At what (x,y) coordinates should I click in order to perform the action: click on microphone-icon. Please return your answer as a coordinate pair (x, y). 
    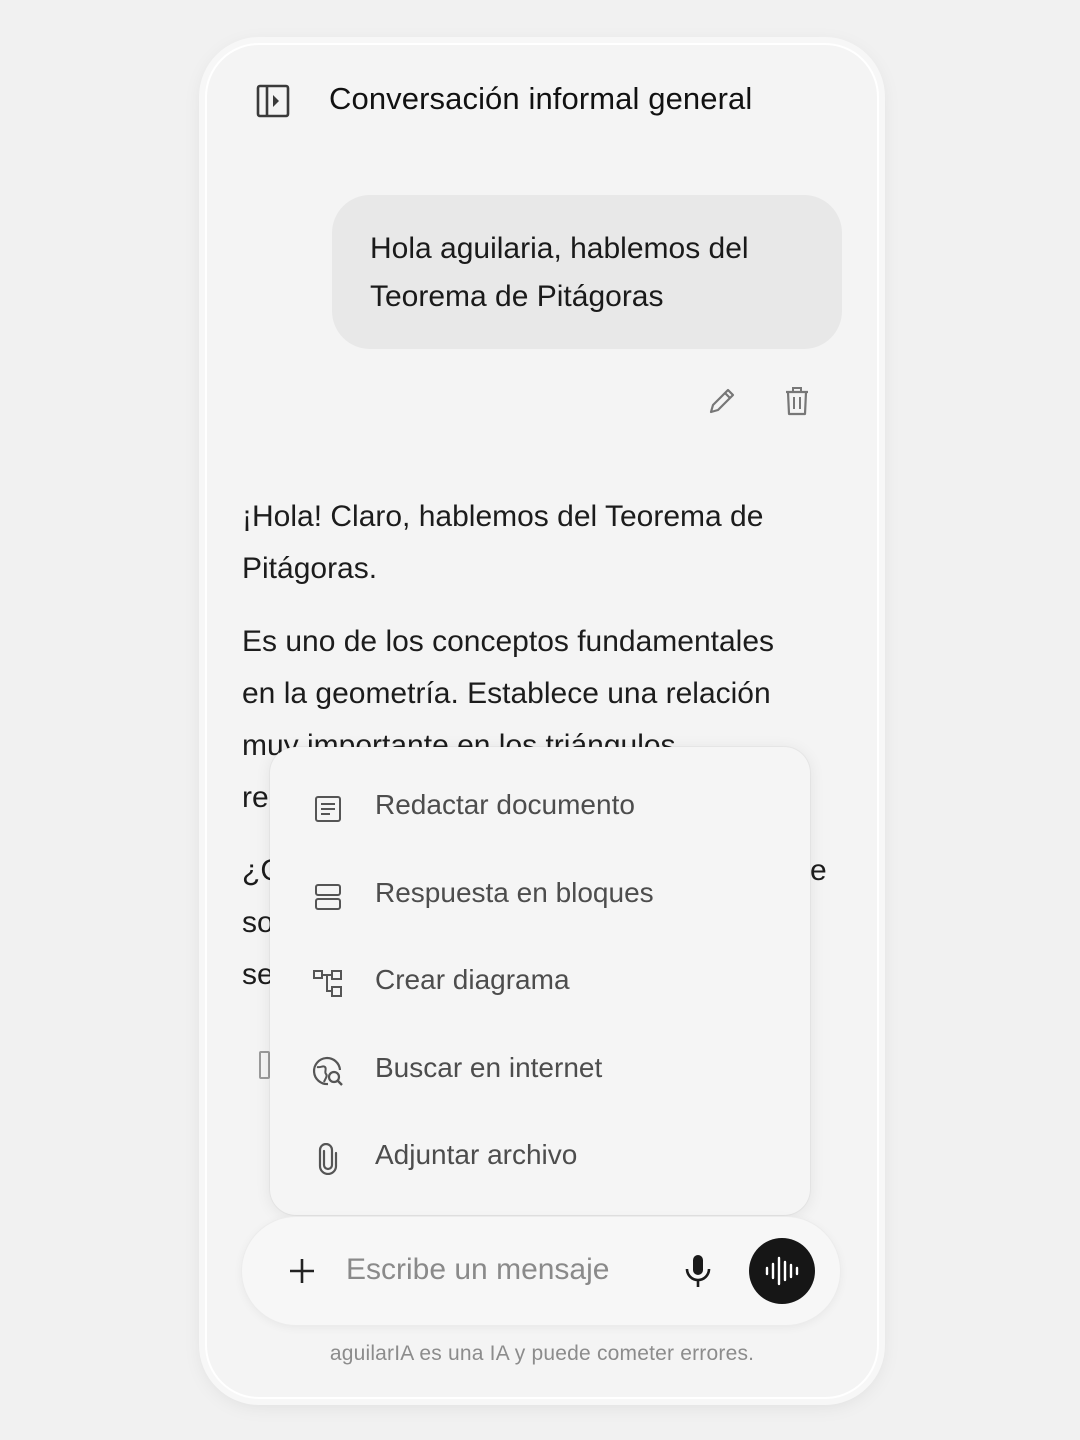
    Looking at the image, I should click on (698, 1271).